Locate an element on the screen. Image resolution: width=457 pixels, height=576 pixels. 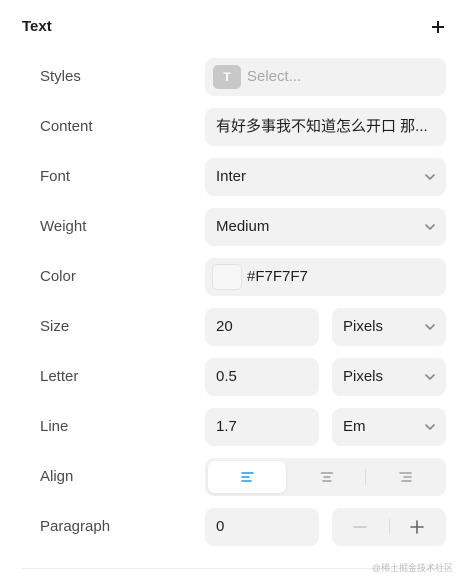
weight-row: Weight Medium is located at coordinates (228, 227).